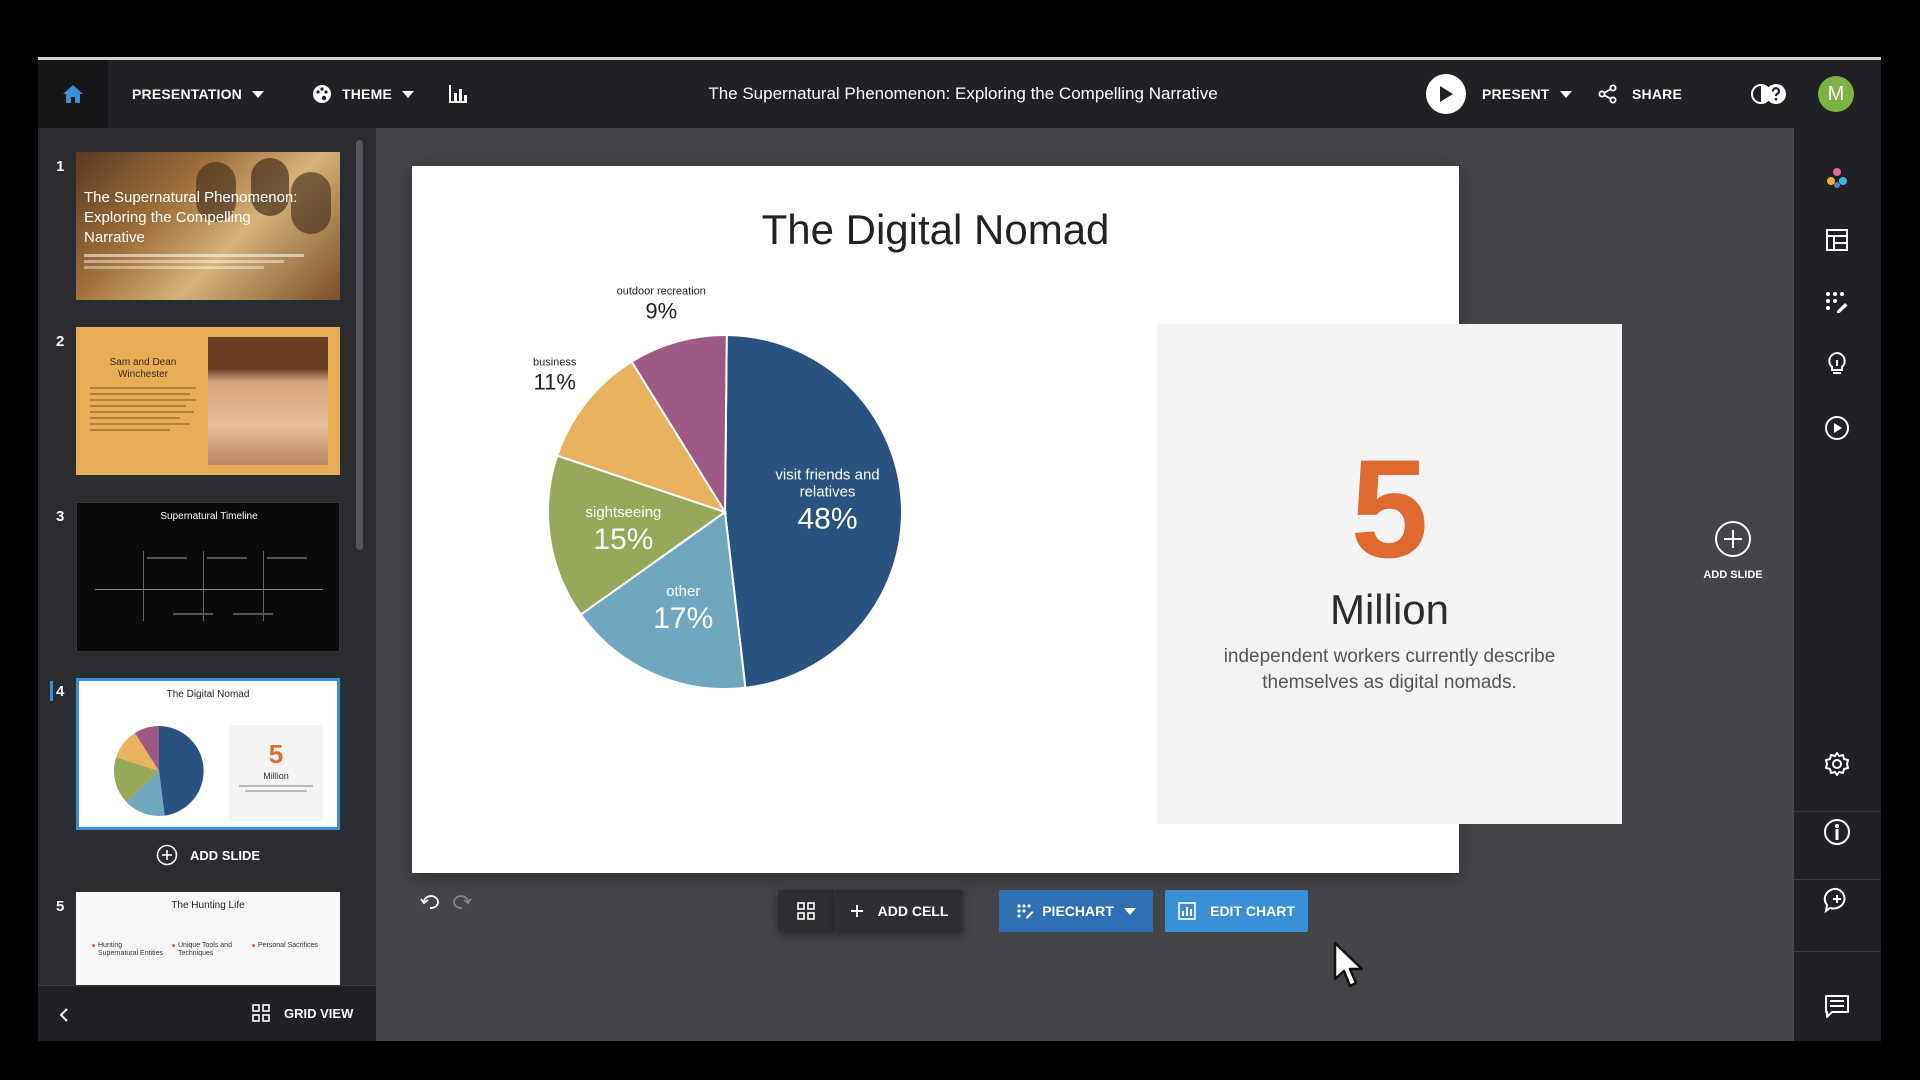 This screenshot has height=1080, width=1920. Describe the element at coordinates (1834, 900) in the screenshot. I see `add-comment-icon` at that location.